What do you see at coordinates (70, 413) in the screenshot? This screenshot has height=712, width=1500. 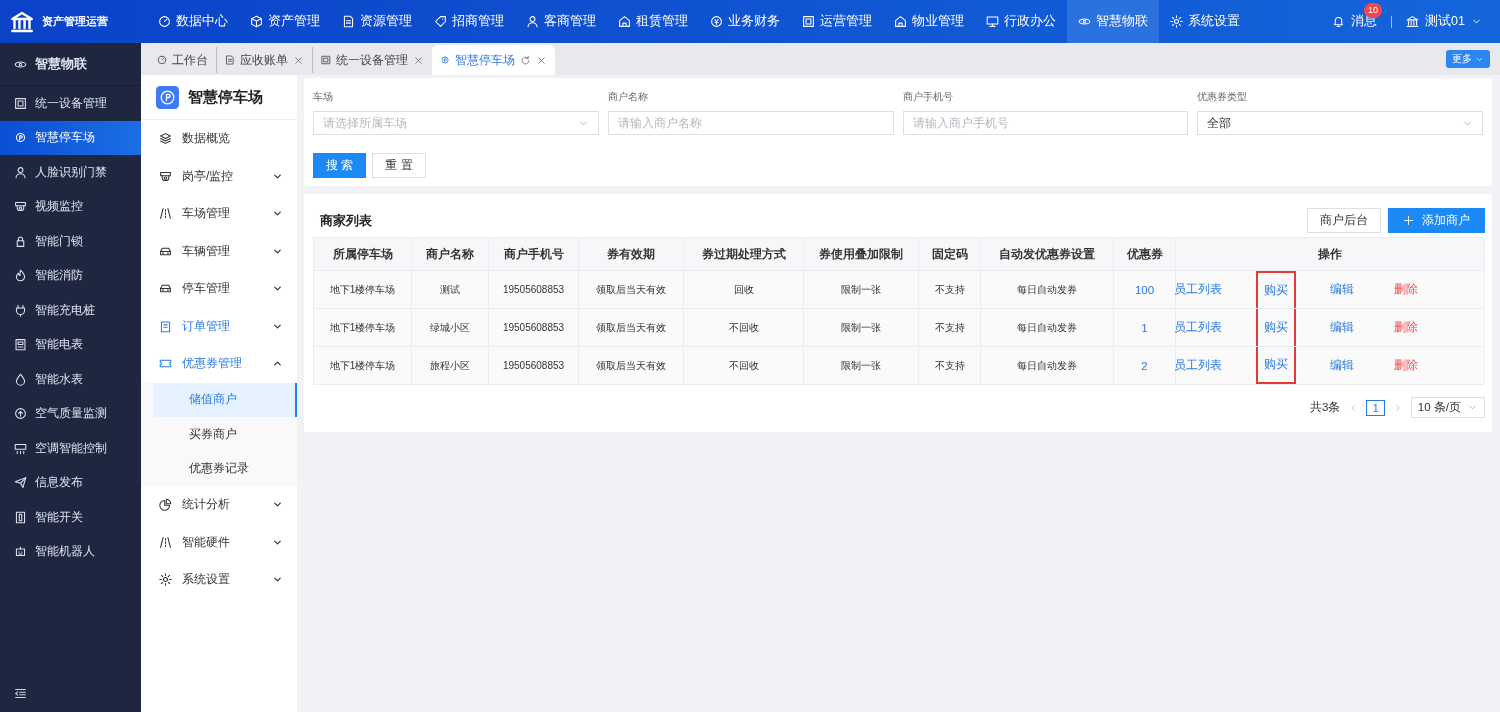 I see `sidebar-item: 空气质量监测` at bounding box center [70, 413].